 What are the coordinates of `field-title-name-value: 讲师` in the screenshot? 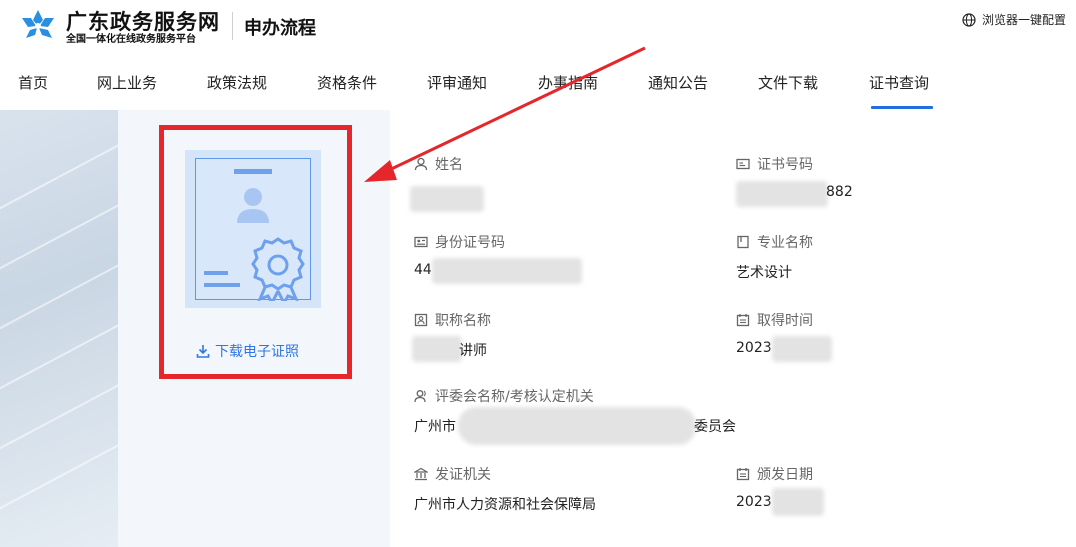 It's located at (473, 351).